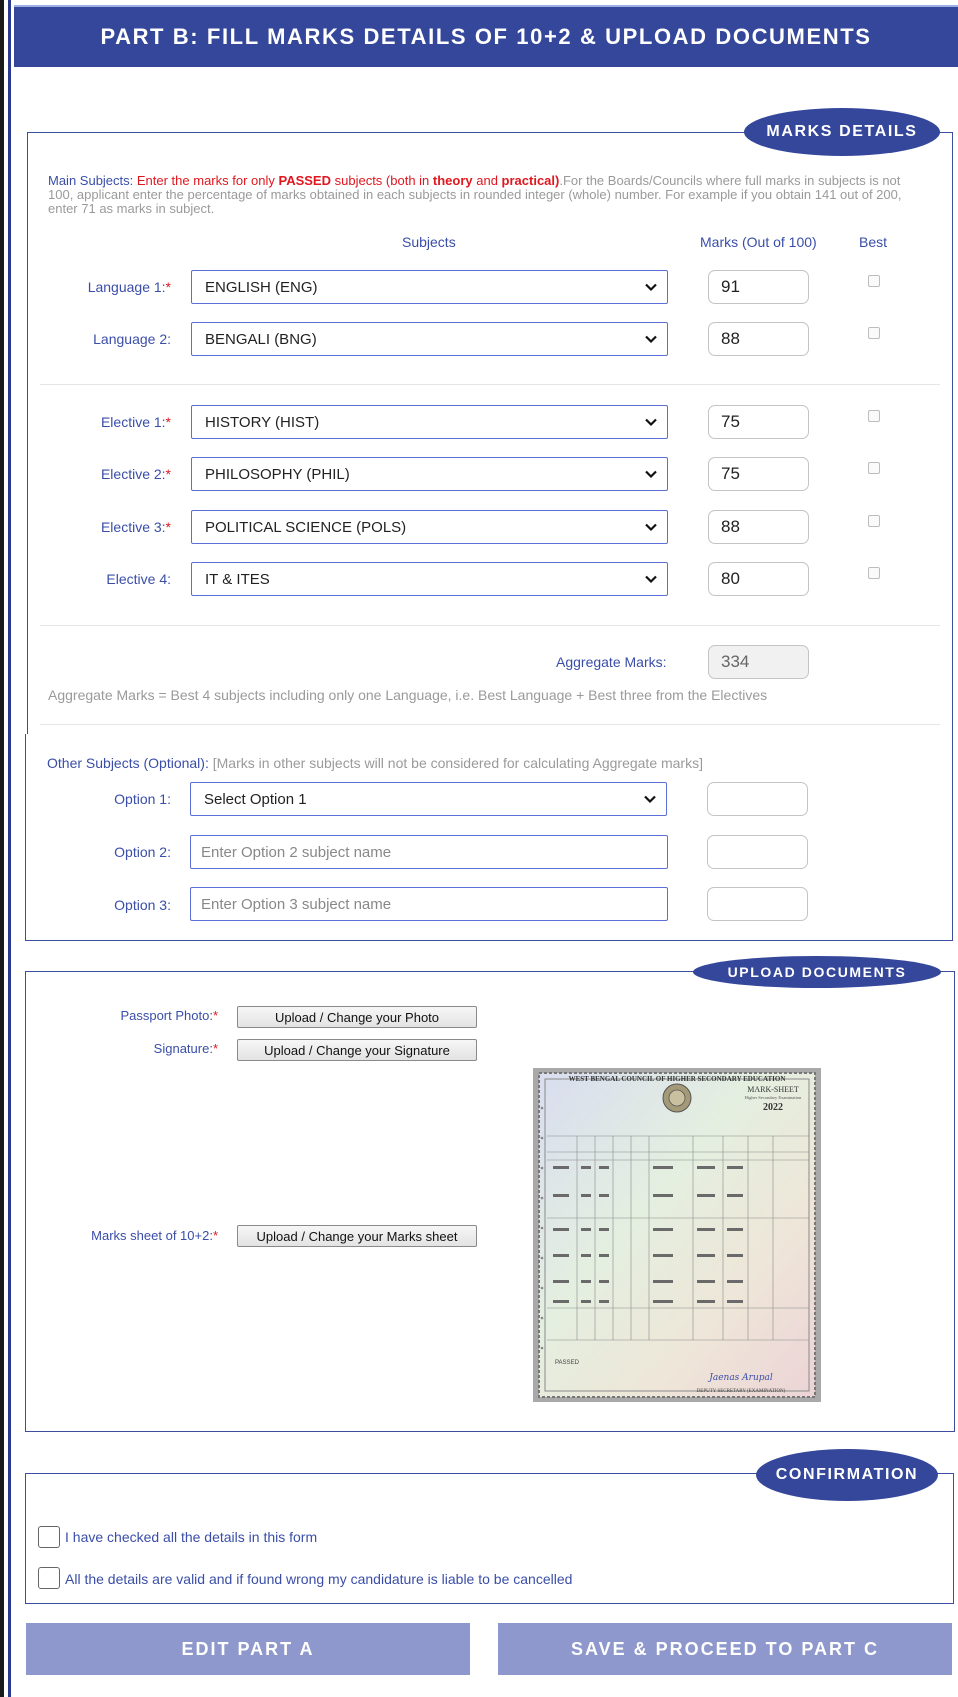 Image resolution: width=958 pixels, height=1697 pixels. What do you see at coordinates (429, 242) in the screenshot?
I see `subjects-column-header: Subjects` at bounding box center [429, 242].